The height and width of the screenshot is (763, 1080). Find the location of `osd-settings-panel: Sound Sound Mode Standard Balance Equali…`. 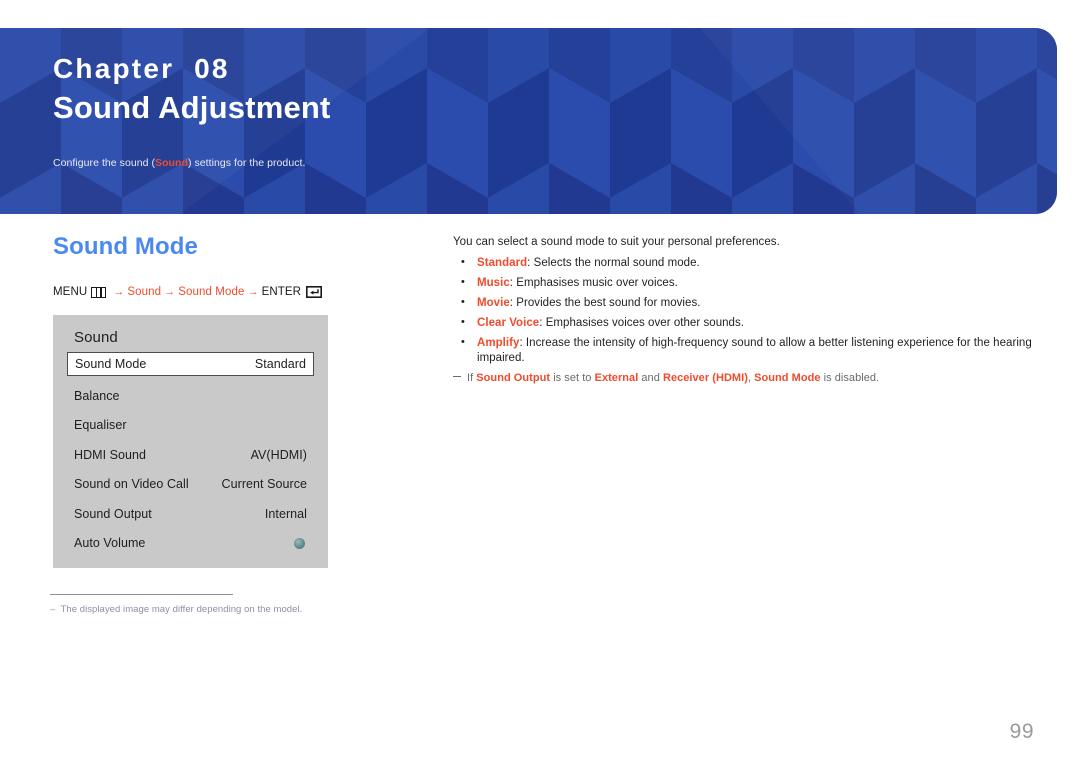

osd-settings-panel: Sound Sound Mode Standard Balance Equali… is located at coordinates (190, 441).